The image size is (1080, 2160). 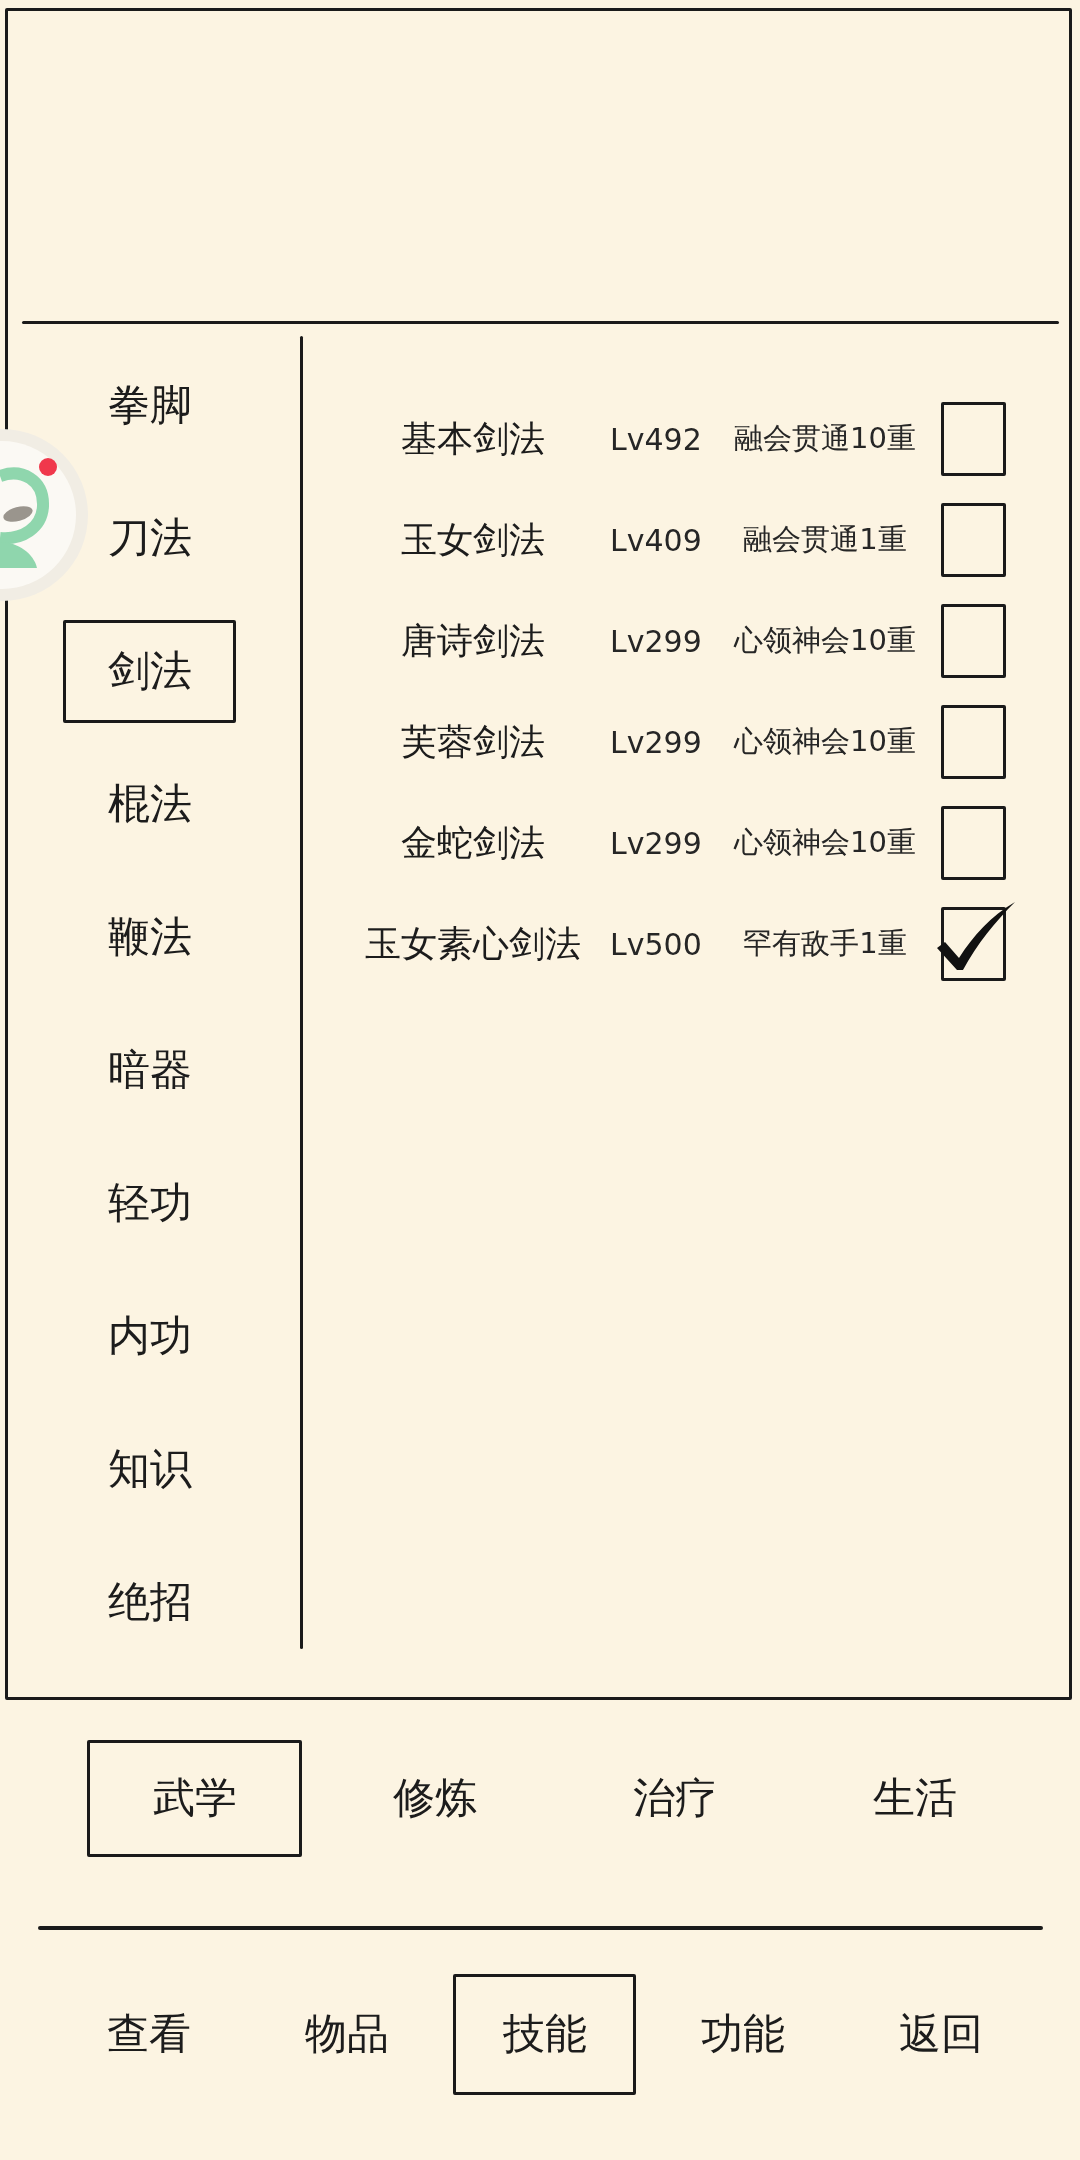 What do you see at coordinates (825, 943) in the screenshot?
I see `skill-rank: 罕有敌手1重` at bounding box center [825, 943].